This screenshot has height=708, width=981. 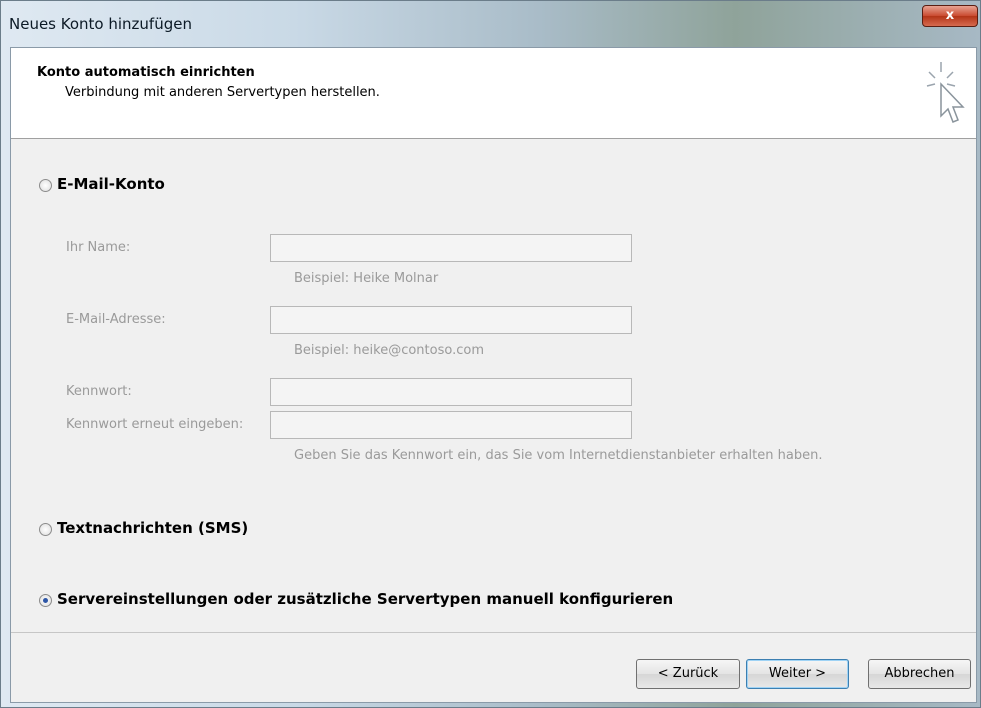 What do you see at coordinates (146, 72) in the screenshot?
I see `header-title: Konto automatisch einrichten` at bounding box center [146, 72].